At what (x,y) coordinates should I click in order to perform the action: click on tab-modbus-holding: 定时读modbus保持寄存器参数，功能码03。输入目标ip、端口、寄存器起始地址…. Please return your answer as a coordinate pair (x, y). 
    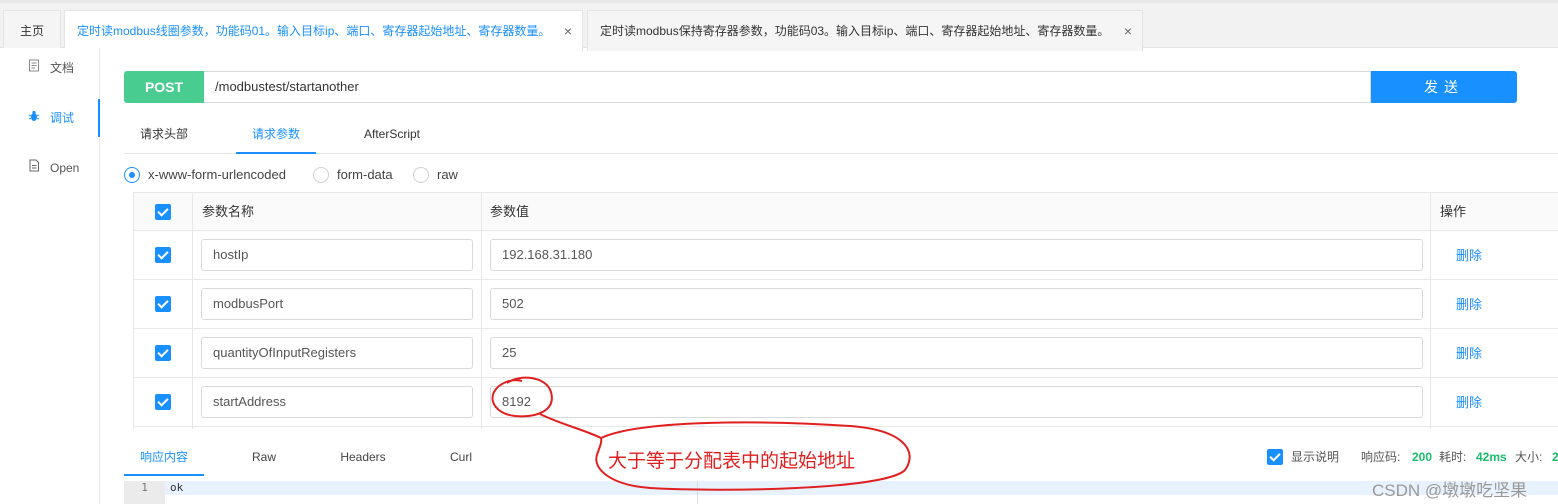
    Looking at the image, I should click on (865, 30).